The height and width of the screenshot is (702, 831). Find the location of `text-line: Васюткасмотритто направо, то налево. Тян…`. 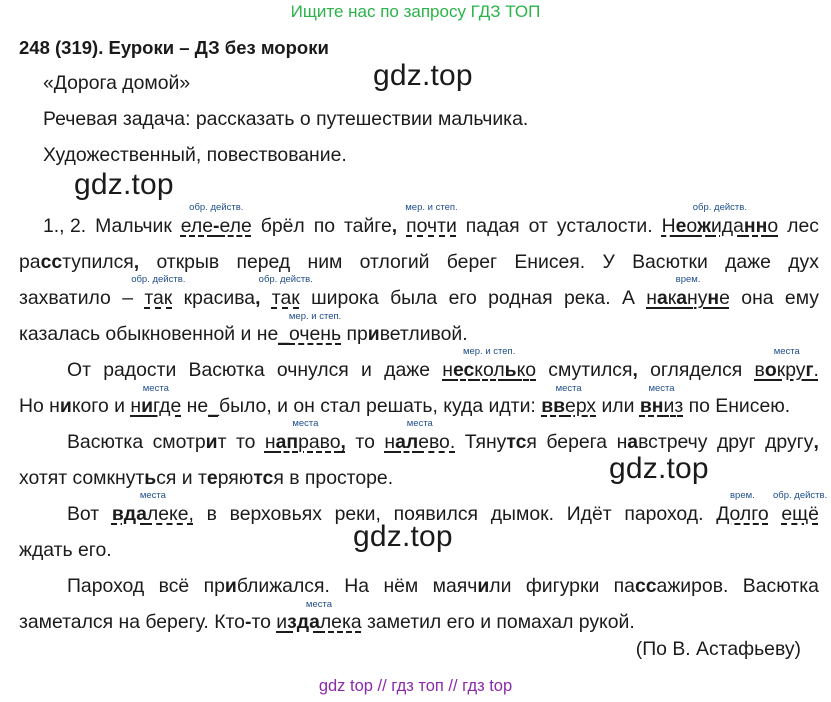

text-line: Васюткасмотритто направо, то налево. Тян… is located at coordinates (443, 442).